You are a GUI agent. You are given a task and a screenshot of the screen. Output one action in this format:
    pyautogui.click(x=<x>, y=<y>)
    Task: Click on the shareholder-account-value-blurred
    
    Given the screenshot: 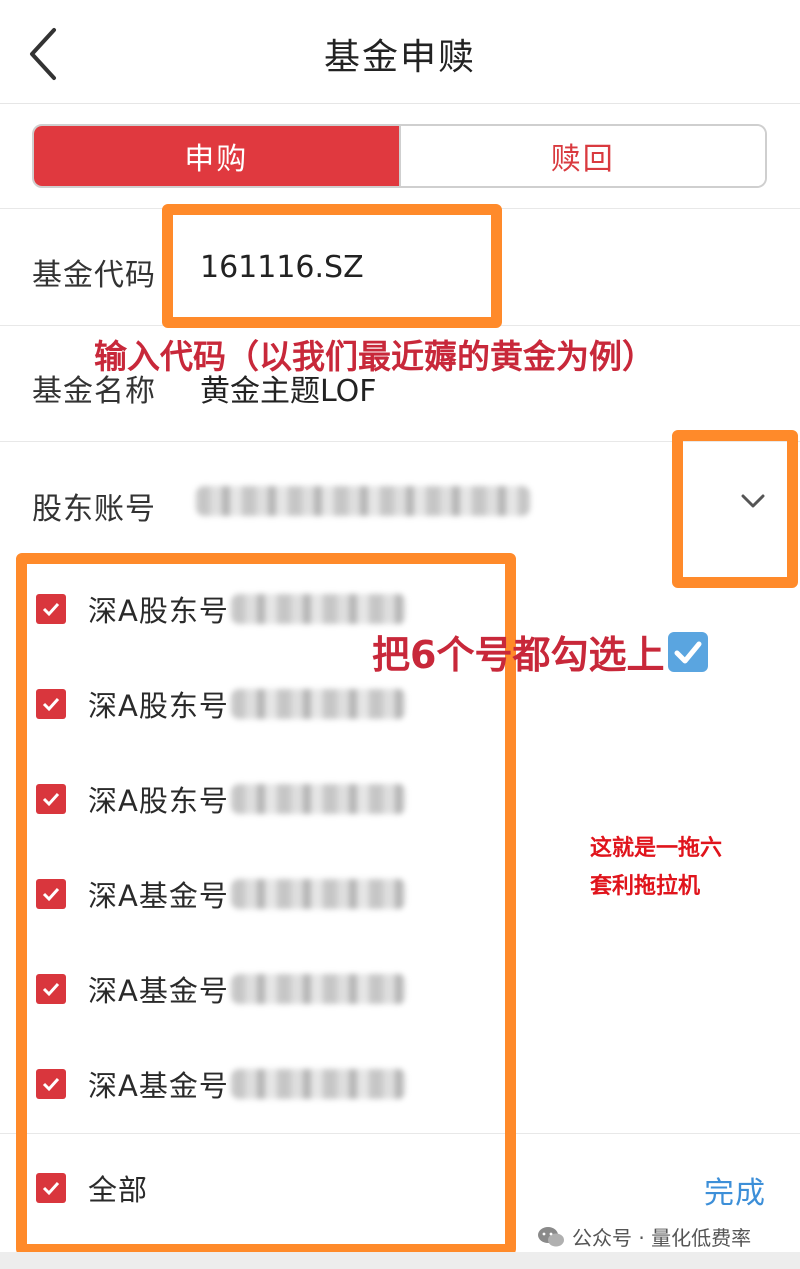 What is the action you would take?
    pyautogui.click(x=363, y=501)
    